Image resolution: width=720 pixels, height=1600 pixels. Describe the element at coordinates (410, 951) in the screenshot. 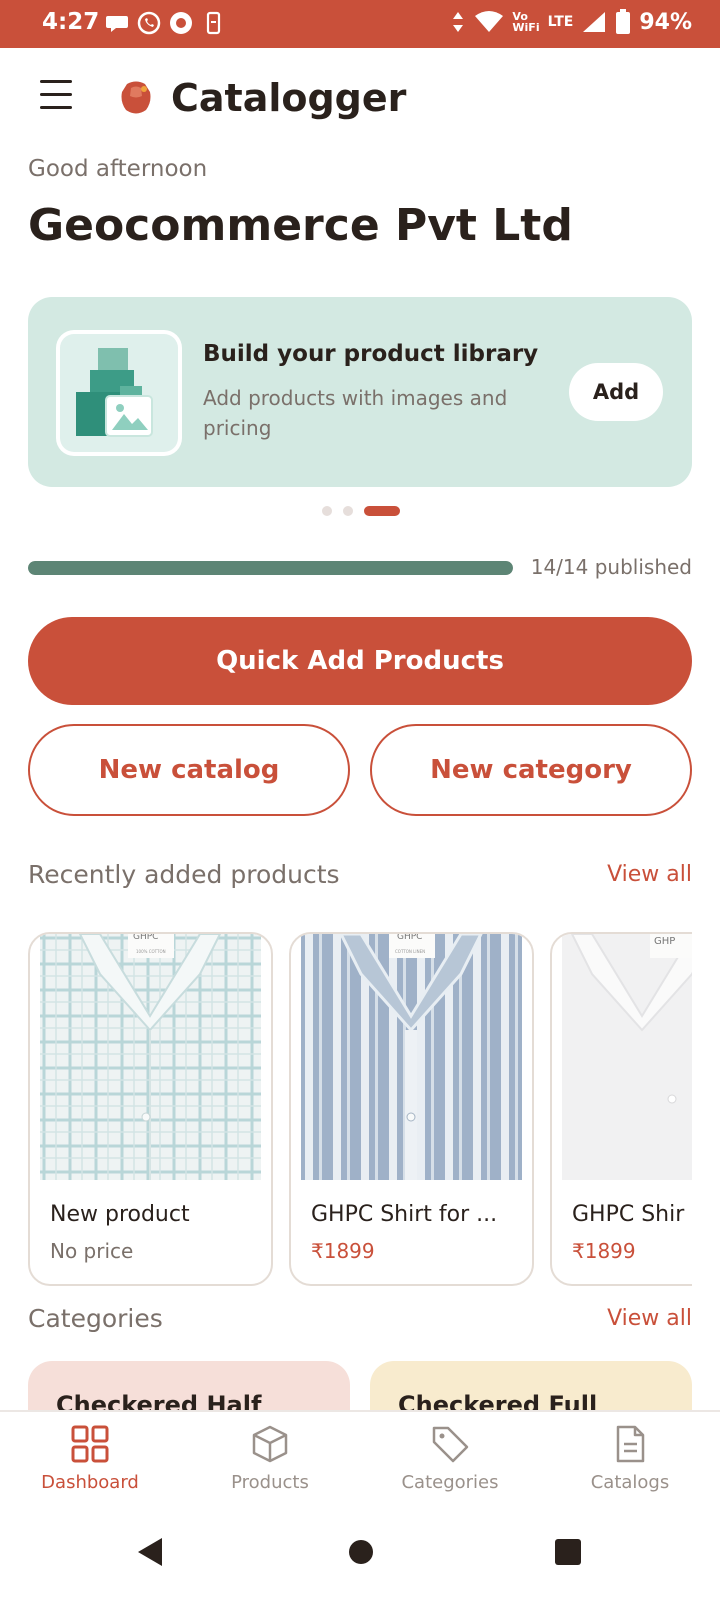

I see `svg-text: COTTON LINEN` at that location.